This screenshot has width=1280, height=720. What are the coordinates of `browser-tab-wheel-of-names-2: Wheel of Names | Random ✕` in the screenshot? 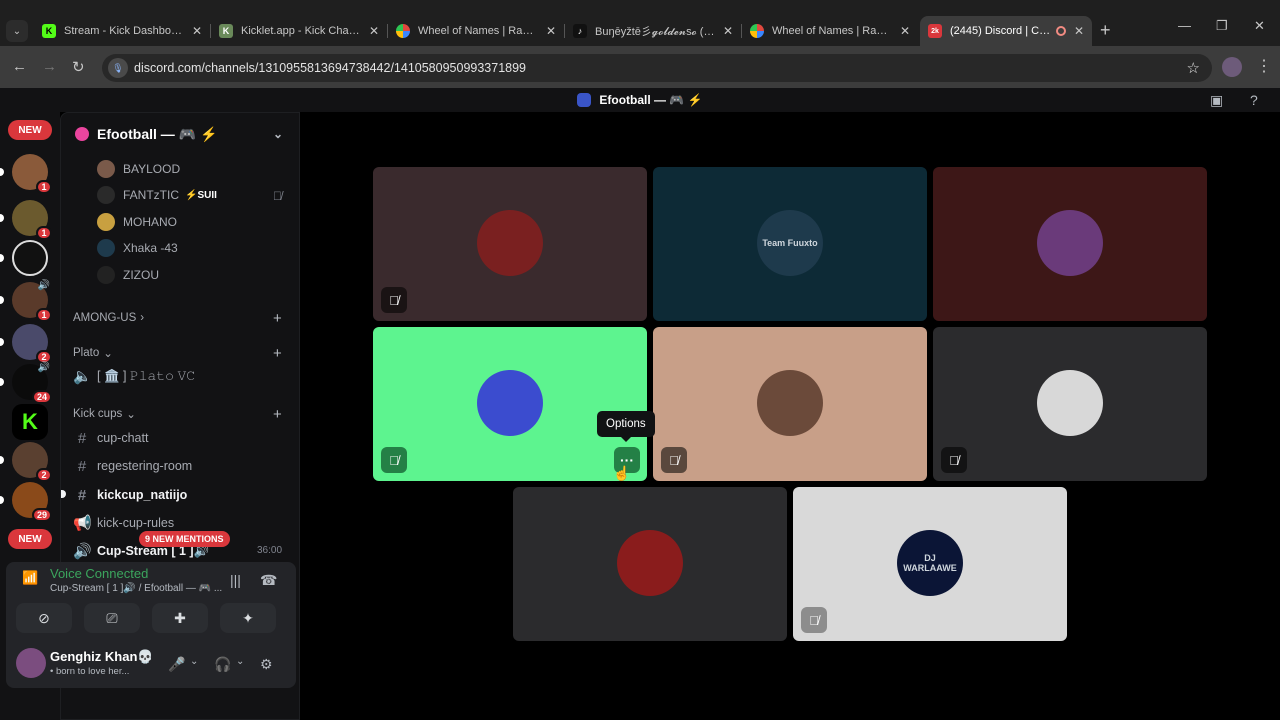 It's located at (830, 31).